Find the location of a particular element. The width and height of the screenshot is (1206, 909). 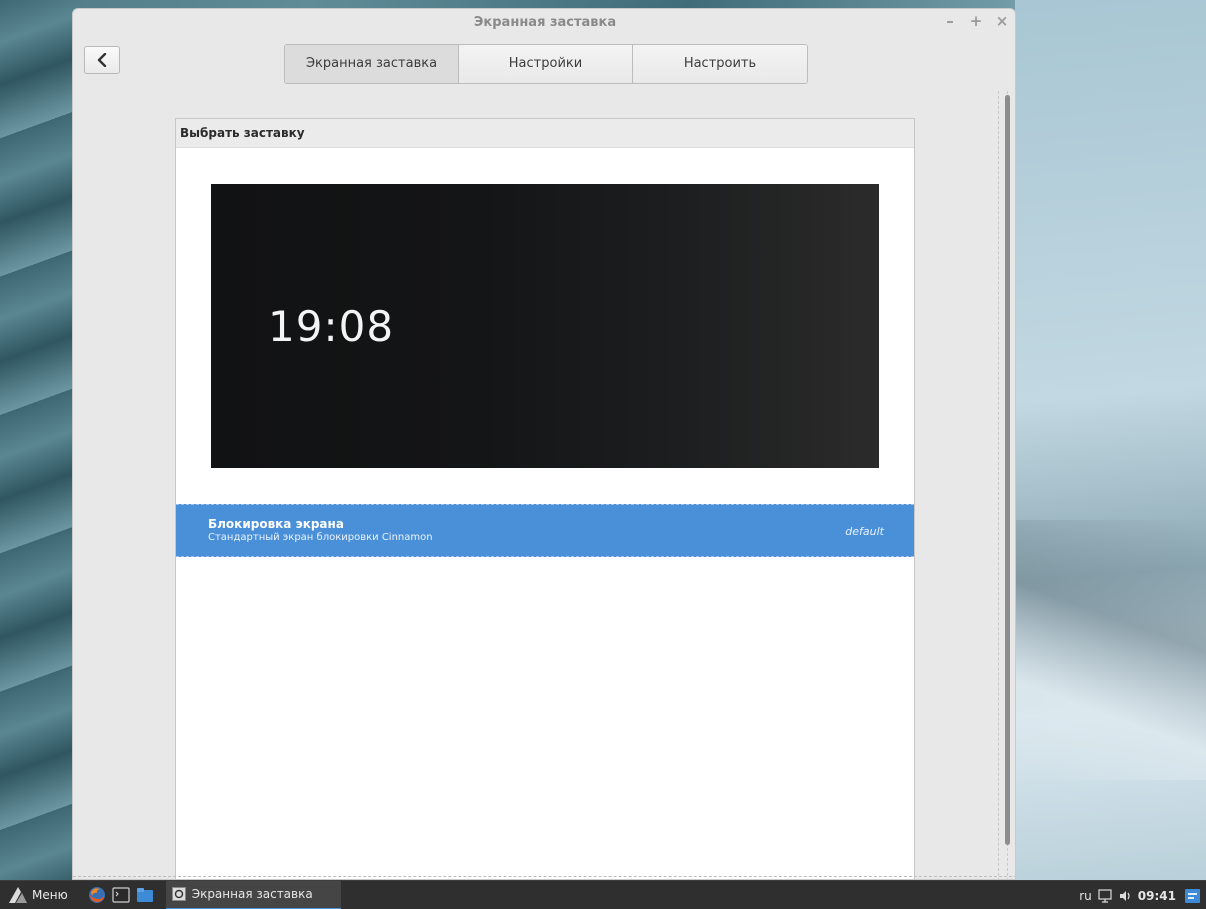

close-button: × is located at coordinates (1002, 21).